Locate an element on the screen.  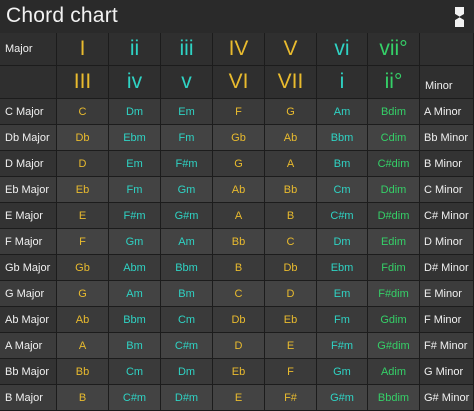
minor-key-label: G# Minor is located at coordinates (447, 398).